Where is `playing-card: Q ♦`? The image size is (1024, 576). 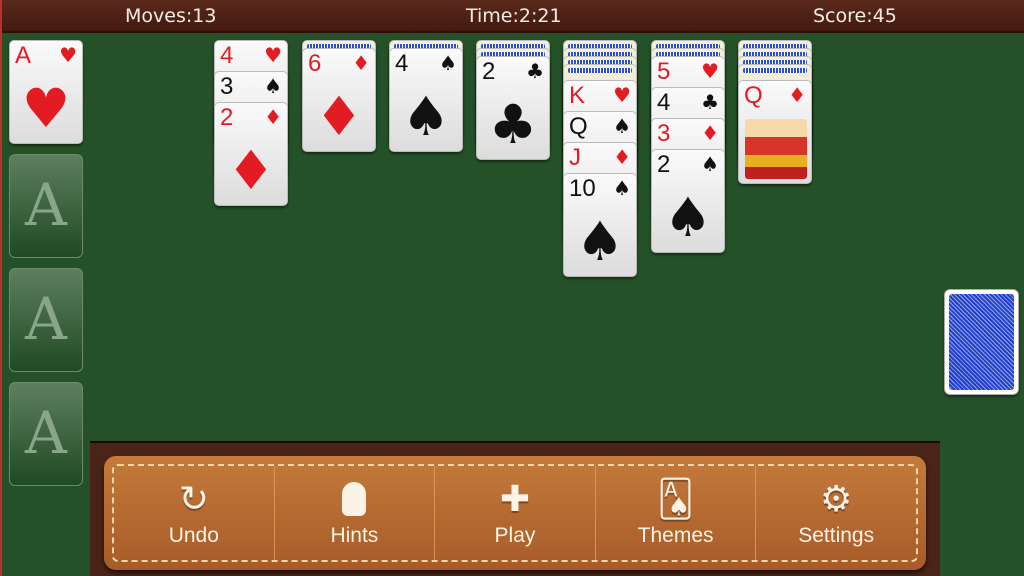 playing-card: Q ♦ is located at coordinates (775, 132).